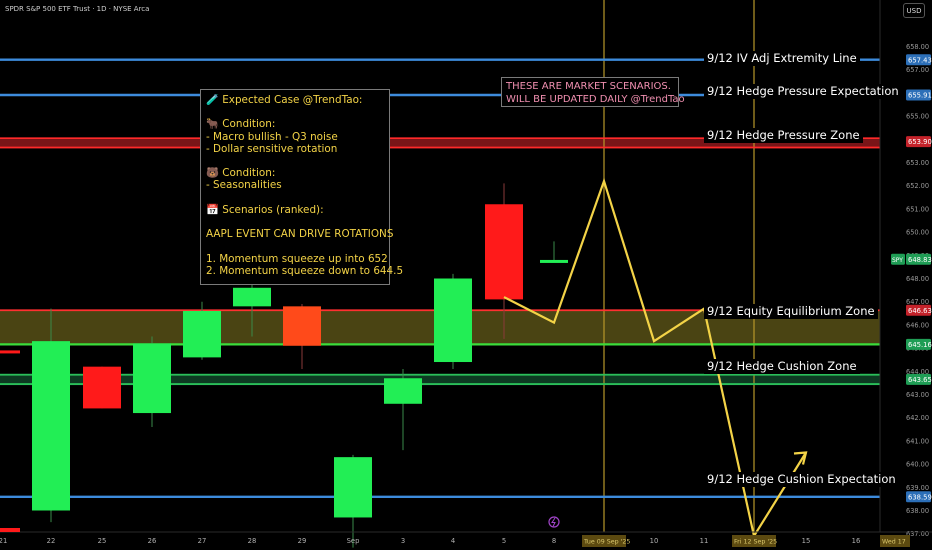  What do you see at coordinates (265, 209) in the screenshot?
I see `note-line: 📅 Scenarios (ranked):` at bounding box center [265, 209].